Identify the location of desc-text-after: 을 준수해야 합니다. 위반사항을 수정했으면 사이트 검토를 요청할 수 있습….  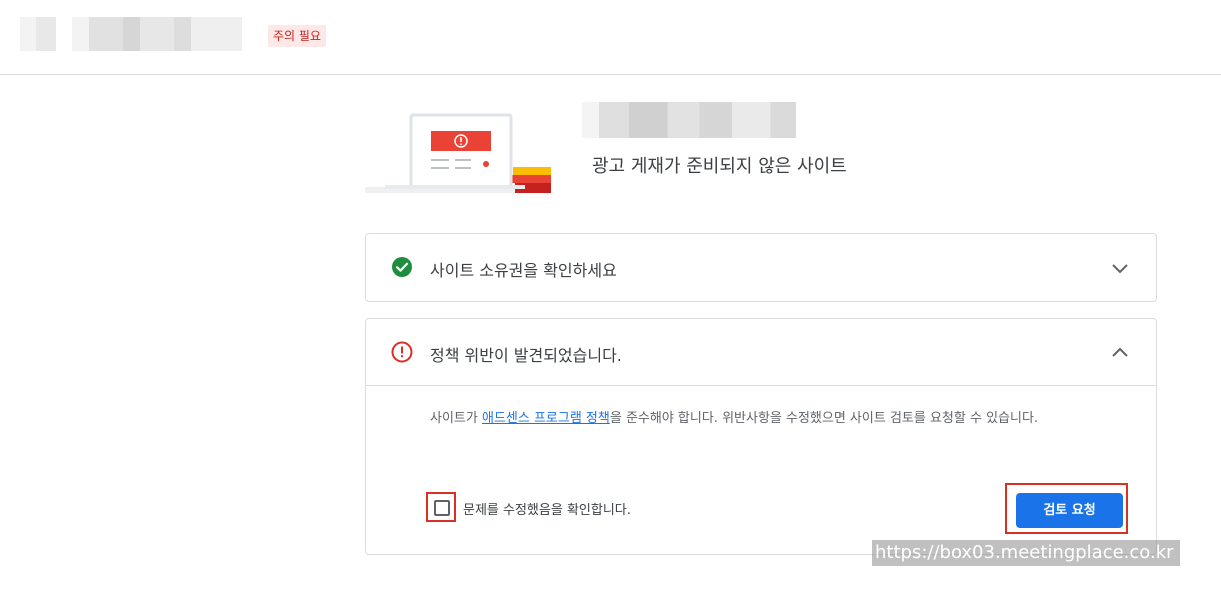
(824, 418).